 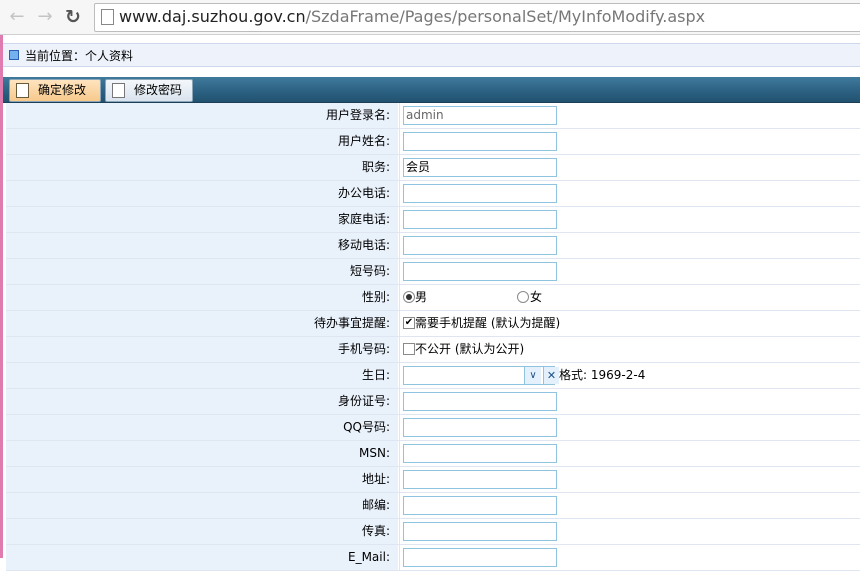 I want to click on clear-icon: ✕, so click(x=551, y=375).